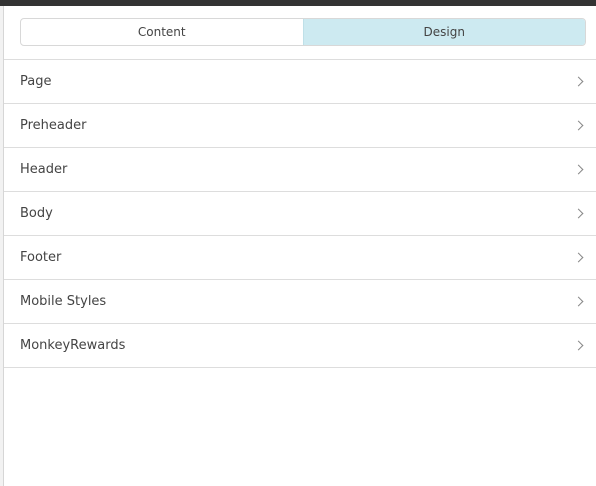  I want to click on tab-design: Design, so click(443, 32).